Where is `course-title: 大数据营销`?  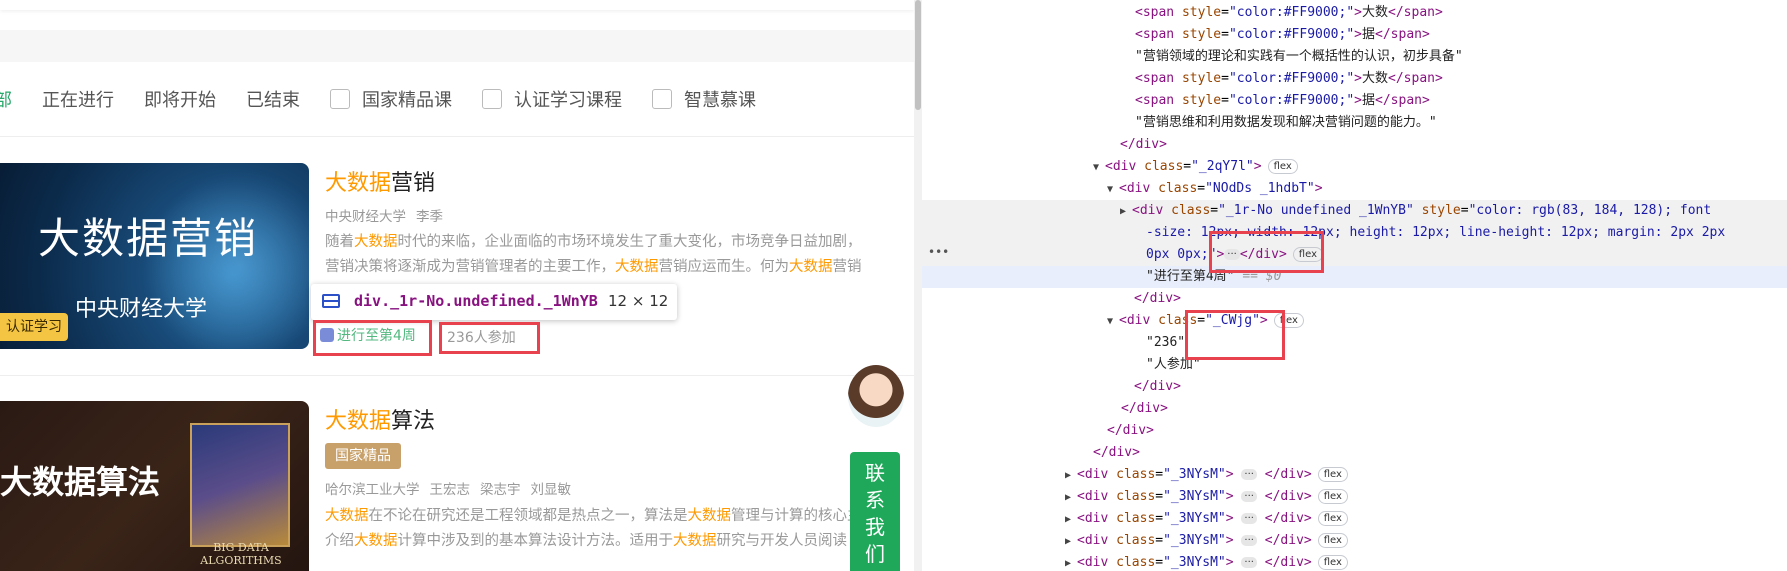 course-title: 大数据营销 is located at coordinates (380, 181).